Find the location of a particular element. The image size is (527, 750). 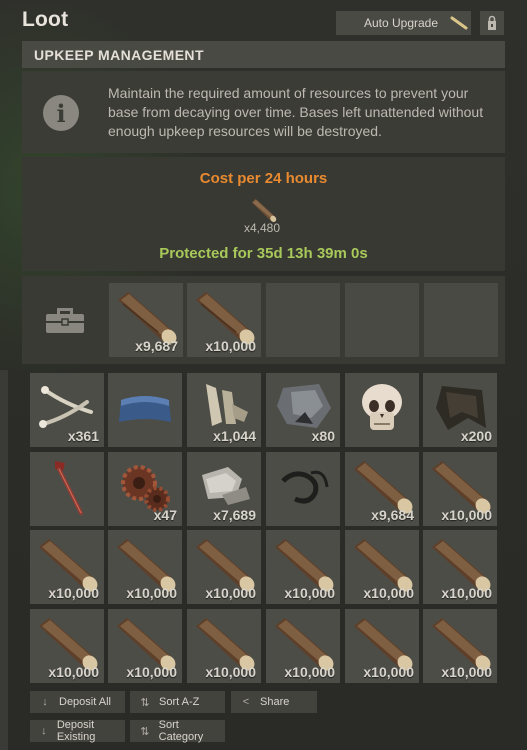

pipe-wrench-icon is located at coordinates (69, 488).